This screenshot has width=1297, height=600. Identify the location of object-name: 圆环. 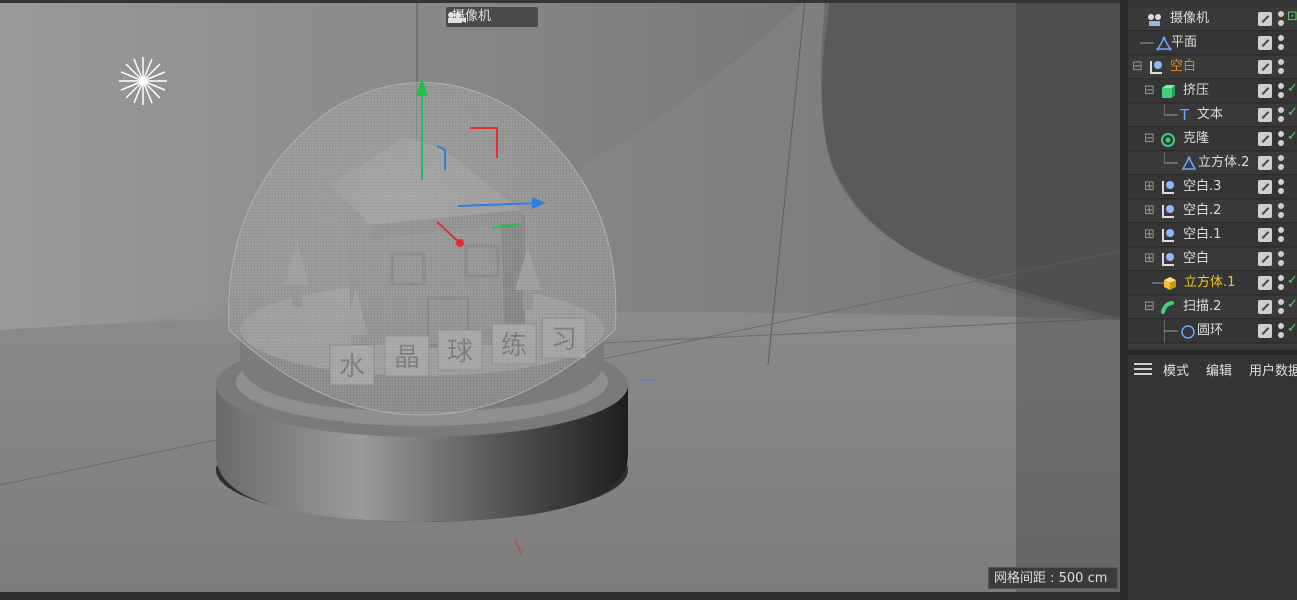
(1210, 330).